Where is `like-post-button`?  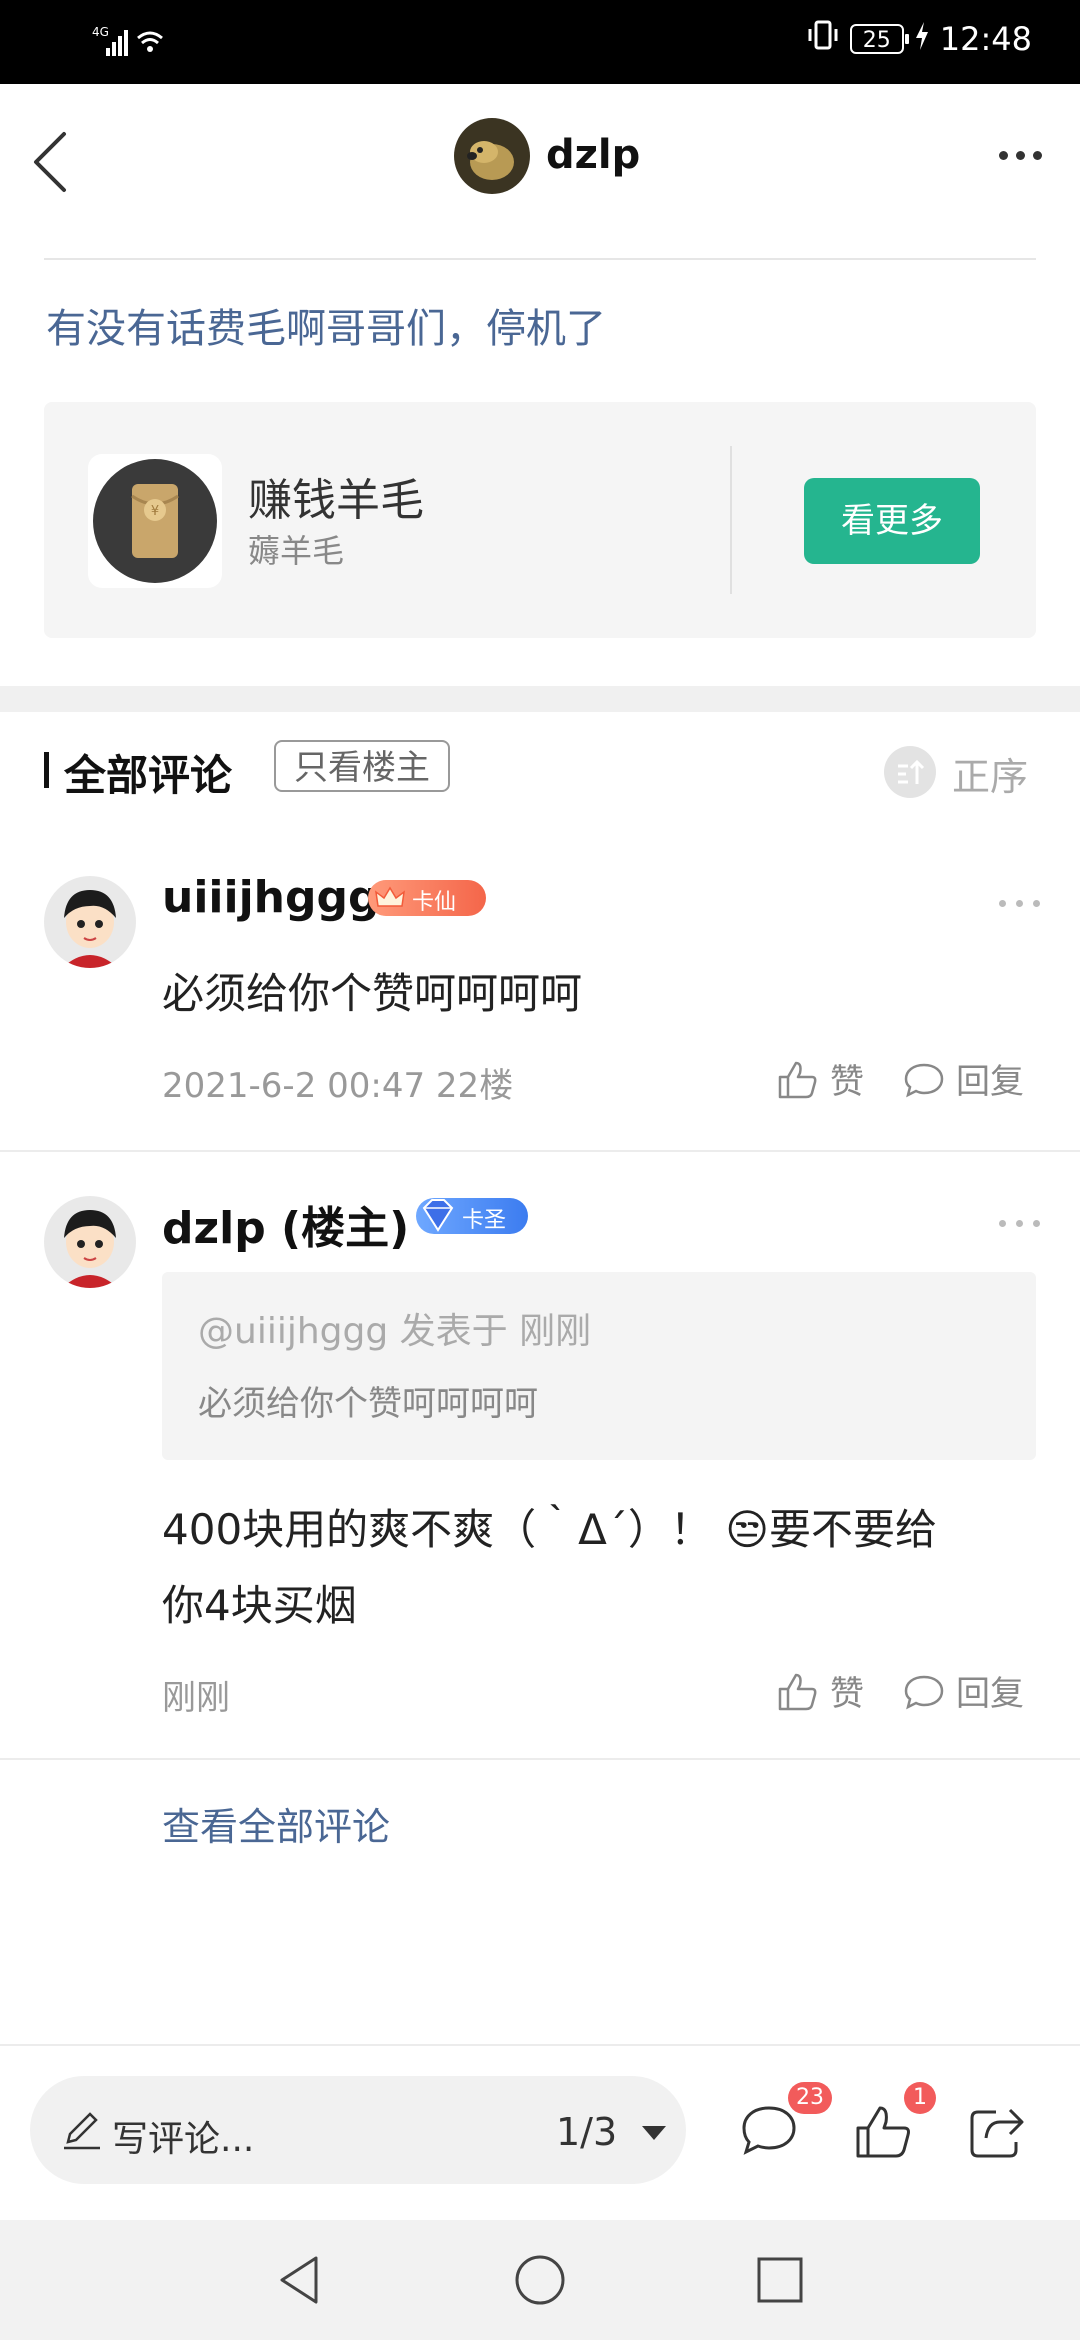
like-post-button is located at coordinates (883, 2131).